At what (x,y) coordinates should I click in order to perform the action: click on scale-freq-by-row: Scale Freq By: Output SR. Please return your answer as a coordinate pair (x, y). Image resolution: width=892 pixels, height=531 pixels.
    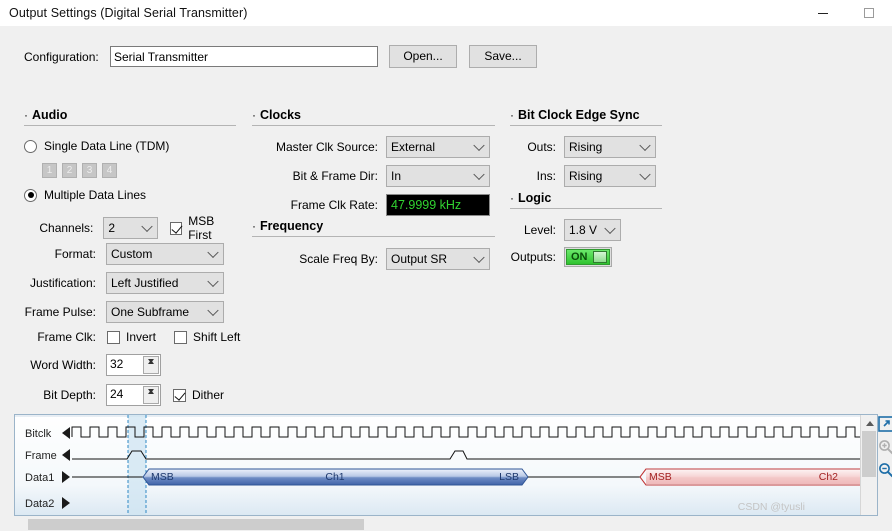
    Looking at the image, I should click on (371, 259).